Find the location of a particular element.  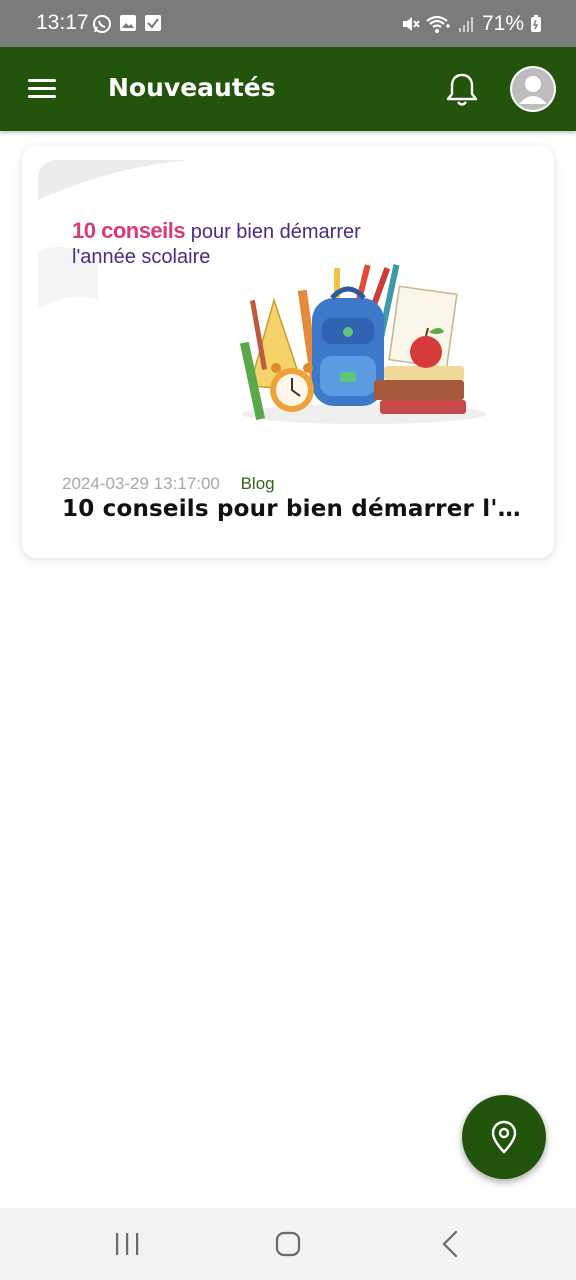

mute-icon is located at coordinates (411, 24).